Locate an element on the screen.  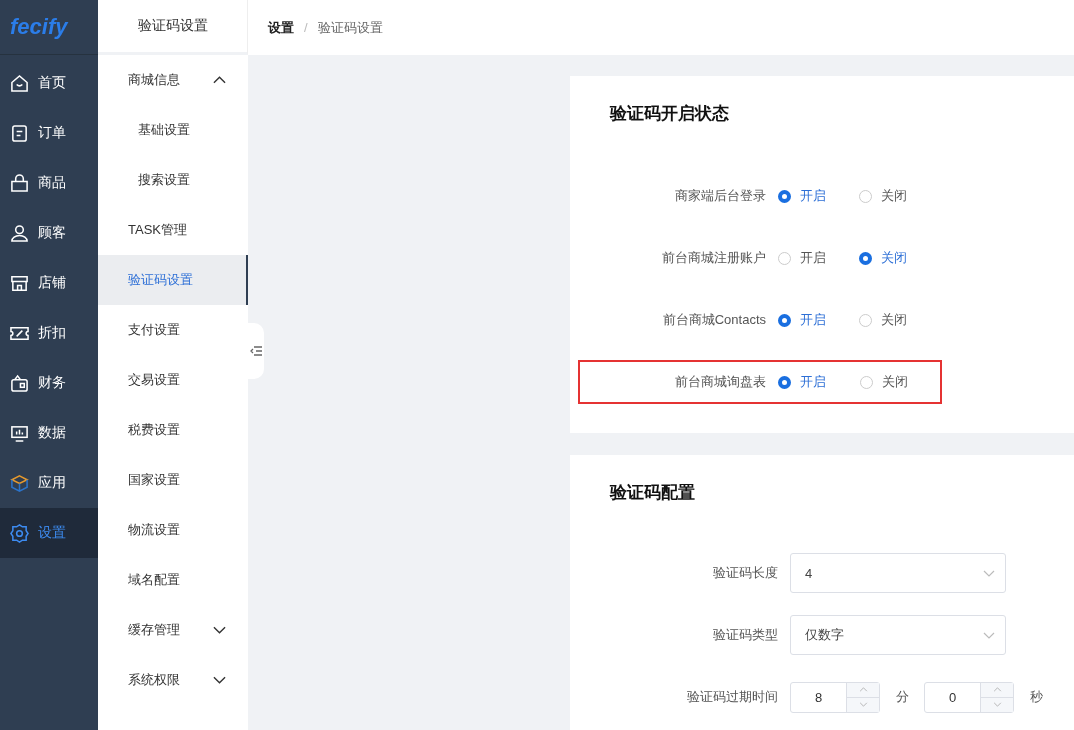
gear-icon is located at coordinates (19, 533).